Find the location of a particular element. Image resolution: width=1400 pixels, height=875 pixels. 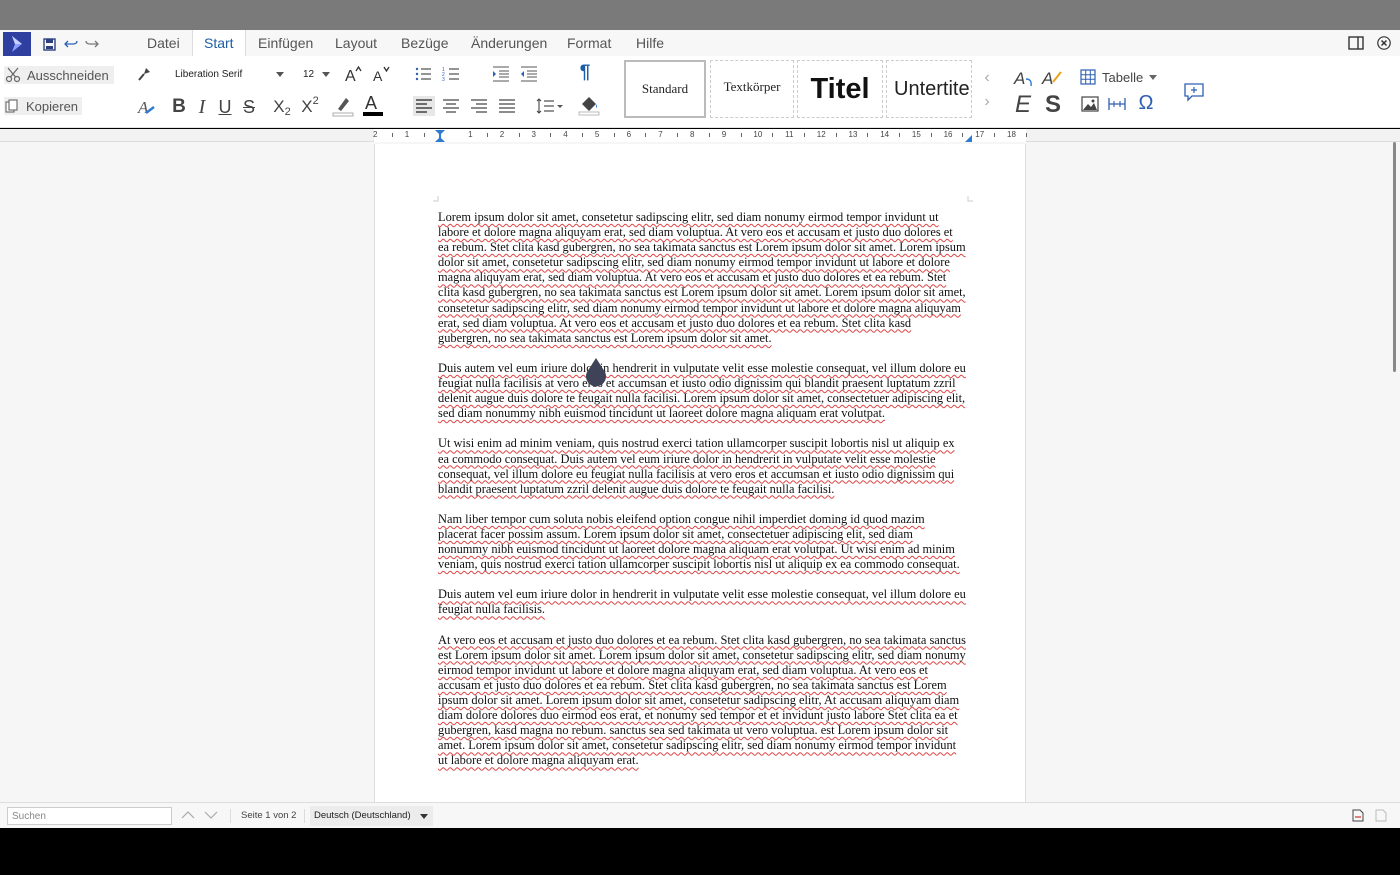

strong-style-icon: S is located at coordinates (1053, 104).